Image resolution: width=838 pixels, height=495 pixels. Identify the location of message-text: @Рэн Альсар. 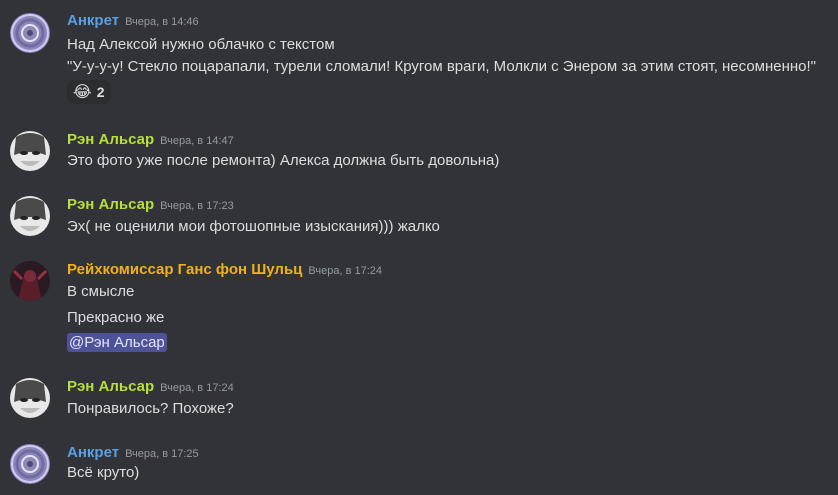
(117, 342).